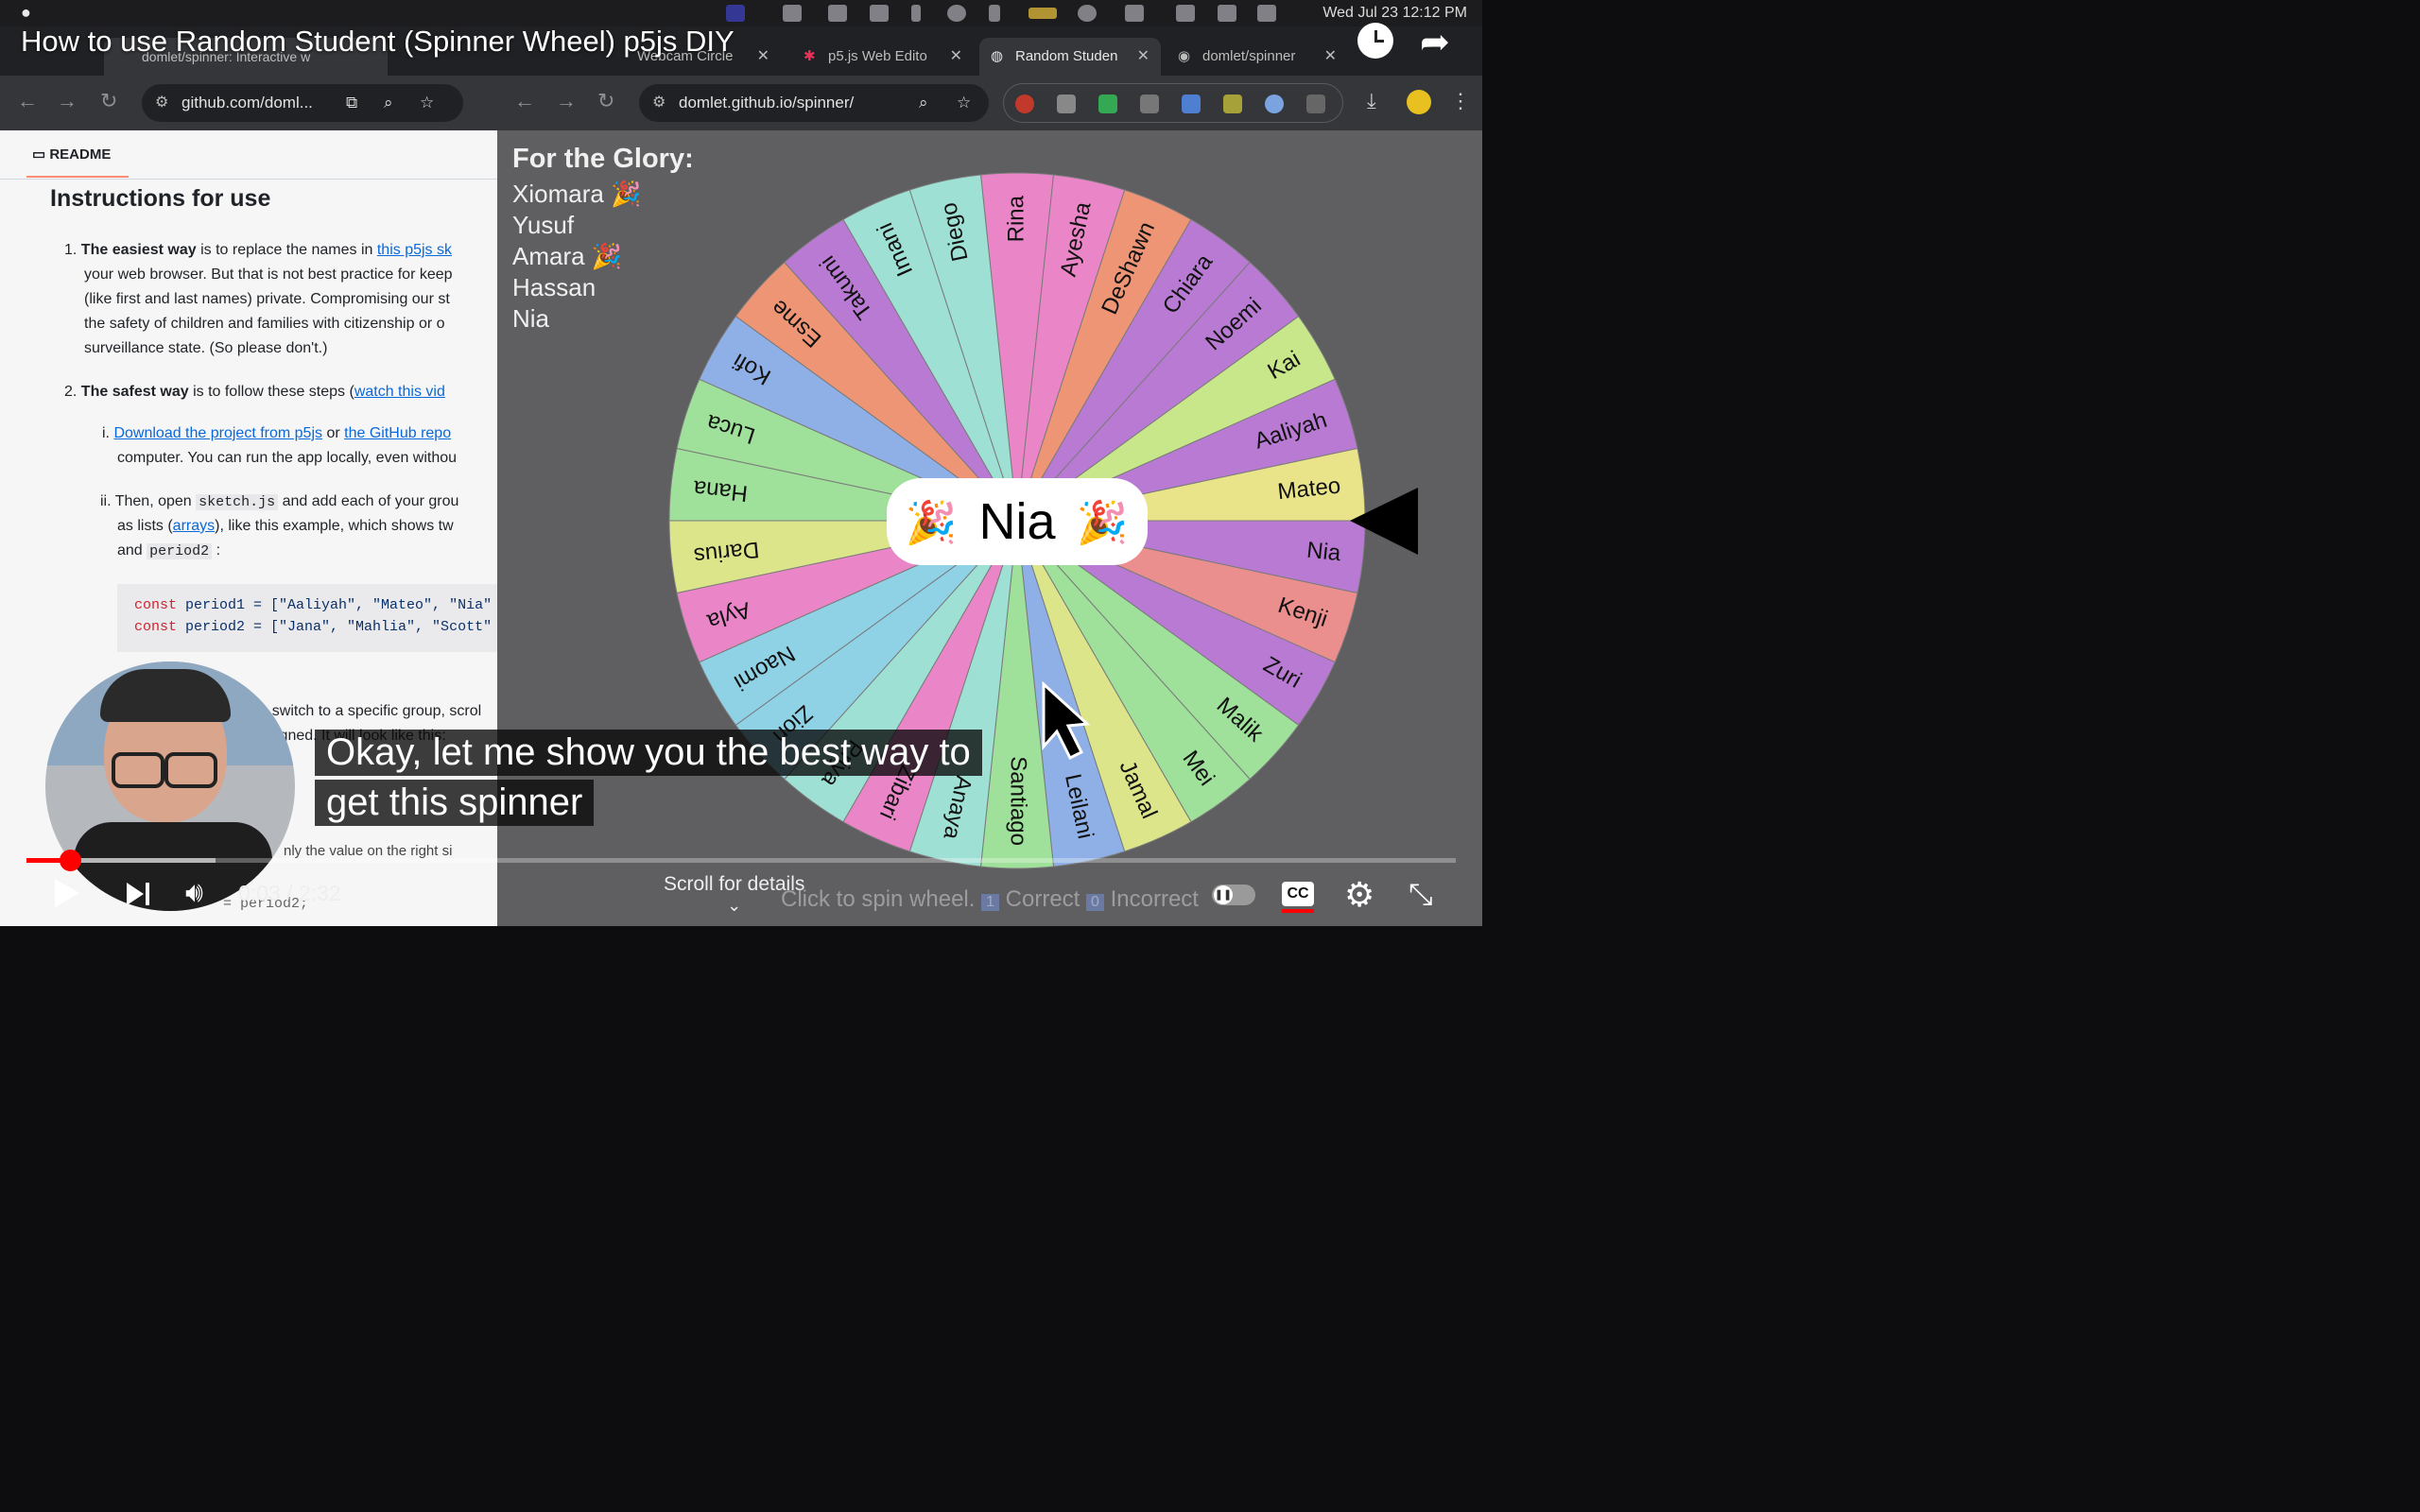 The image size is (2420, 1512). What do you see at coordinates (1435, 42) in the screenshot?
I see `share-icon: ➦` at bounding box center [1435, 42].